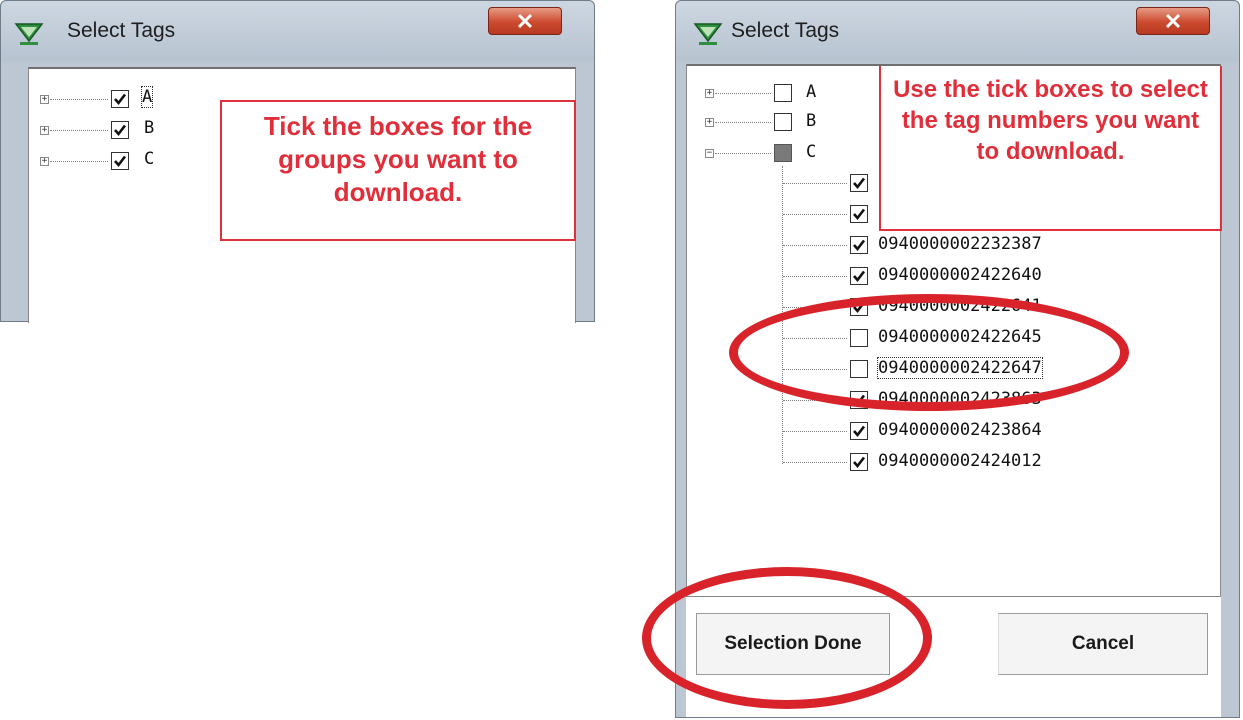 This screenshot has width=1243, height=720. I want to click on right-title-bar: Select Tags, so click(957, 31).